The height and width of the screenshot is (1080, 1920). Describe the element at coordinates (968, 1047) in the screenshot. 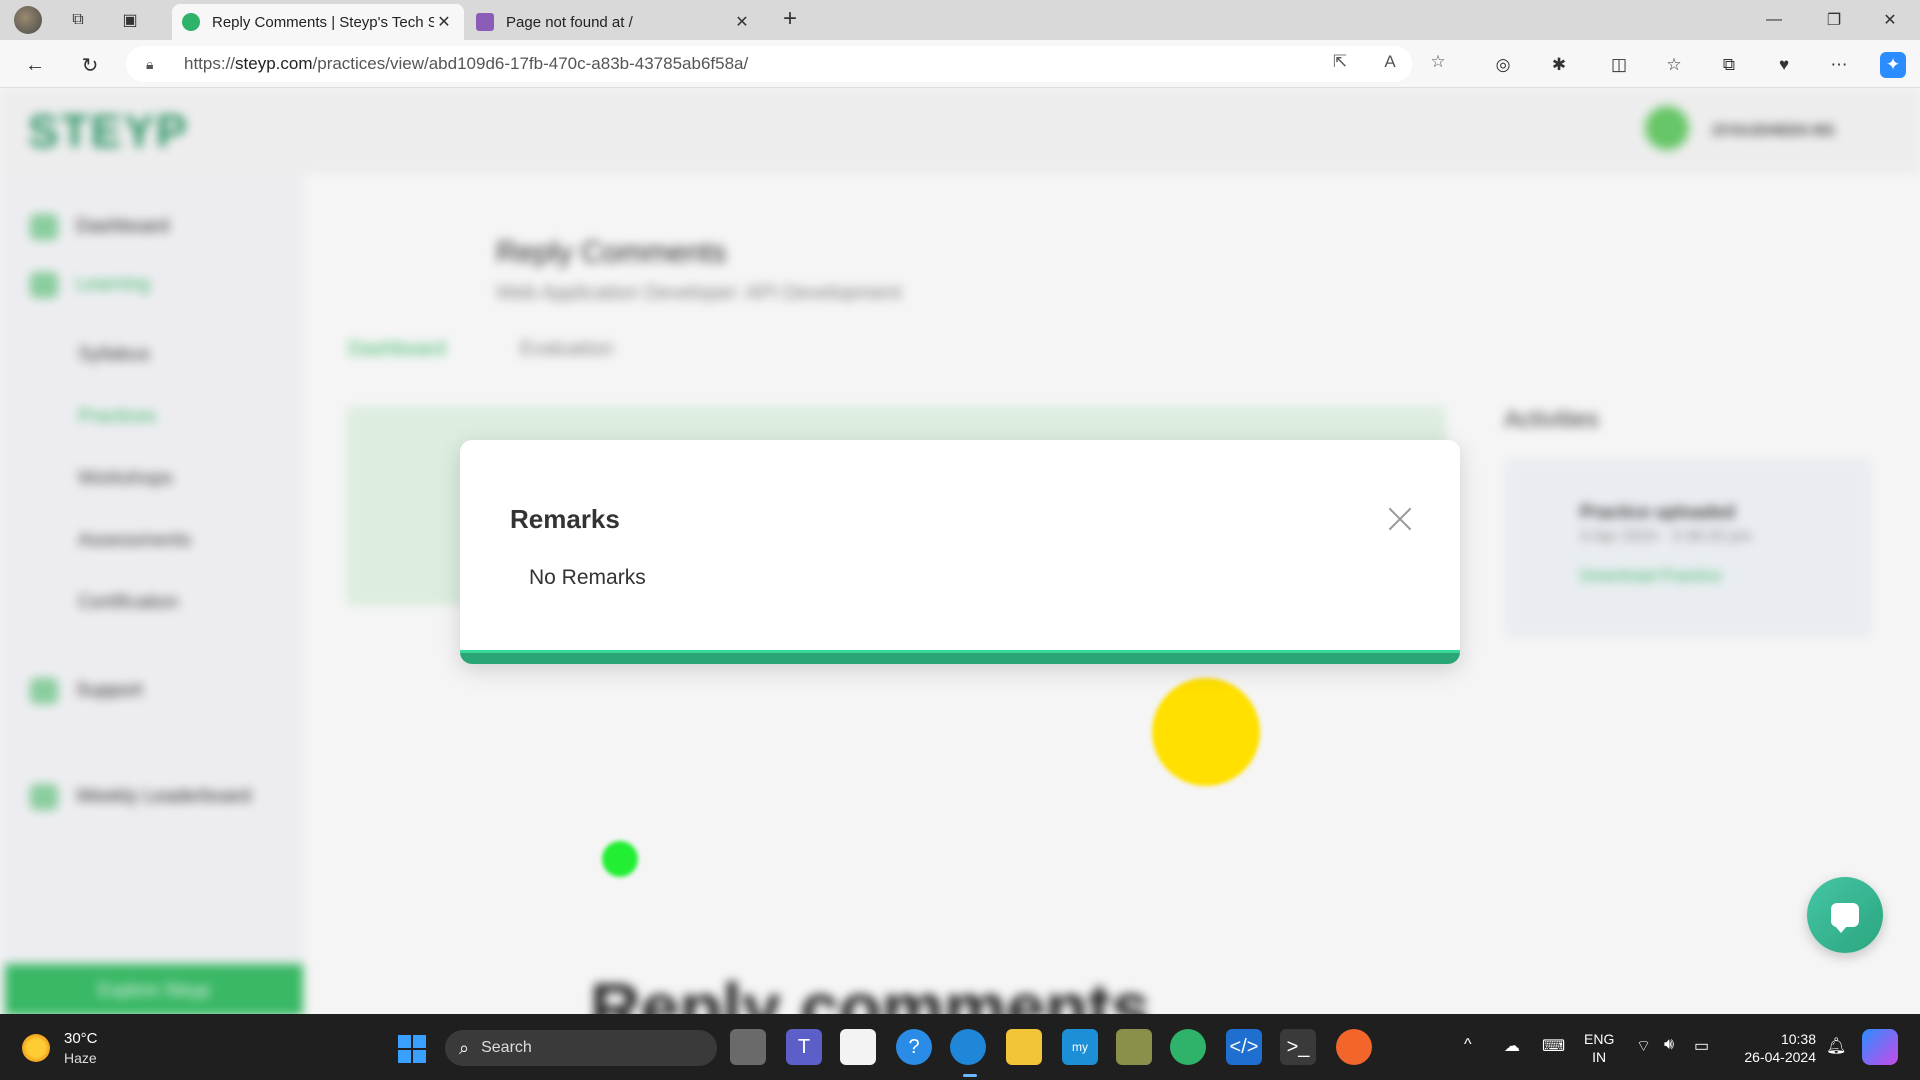

I see `edge-icon` at that location.